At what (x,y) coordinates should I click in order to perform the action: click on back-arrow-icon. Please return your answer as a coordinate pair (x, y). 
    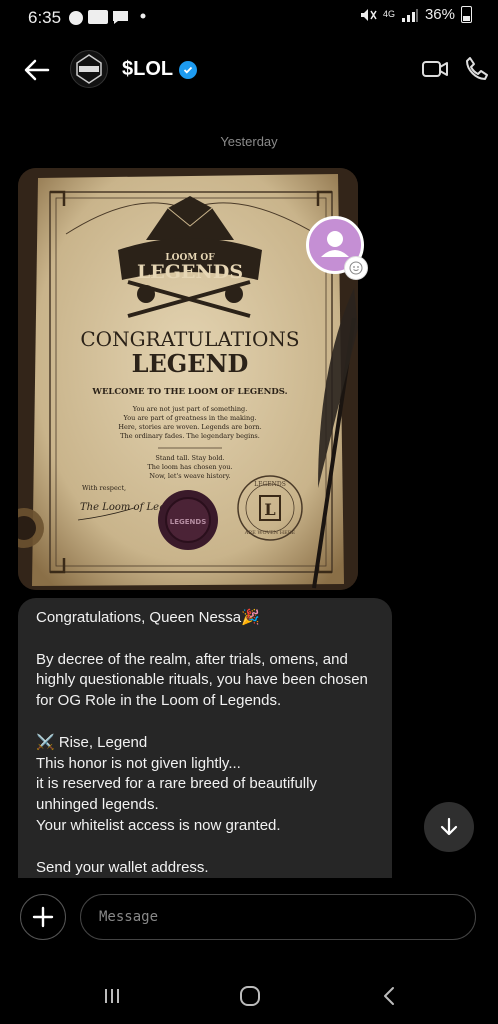
    Looking at the image, I should click on (37, 70).